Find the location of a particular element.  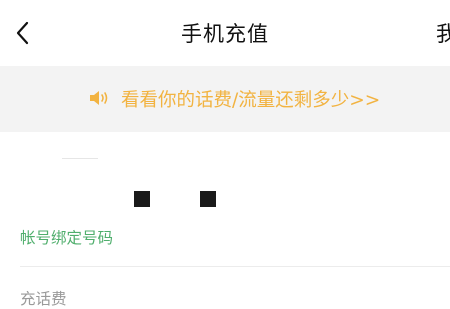

page-title: 手机充值 is located at coordinates (225, 34).